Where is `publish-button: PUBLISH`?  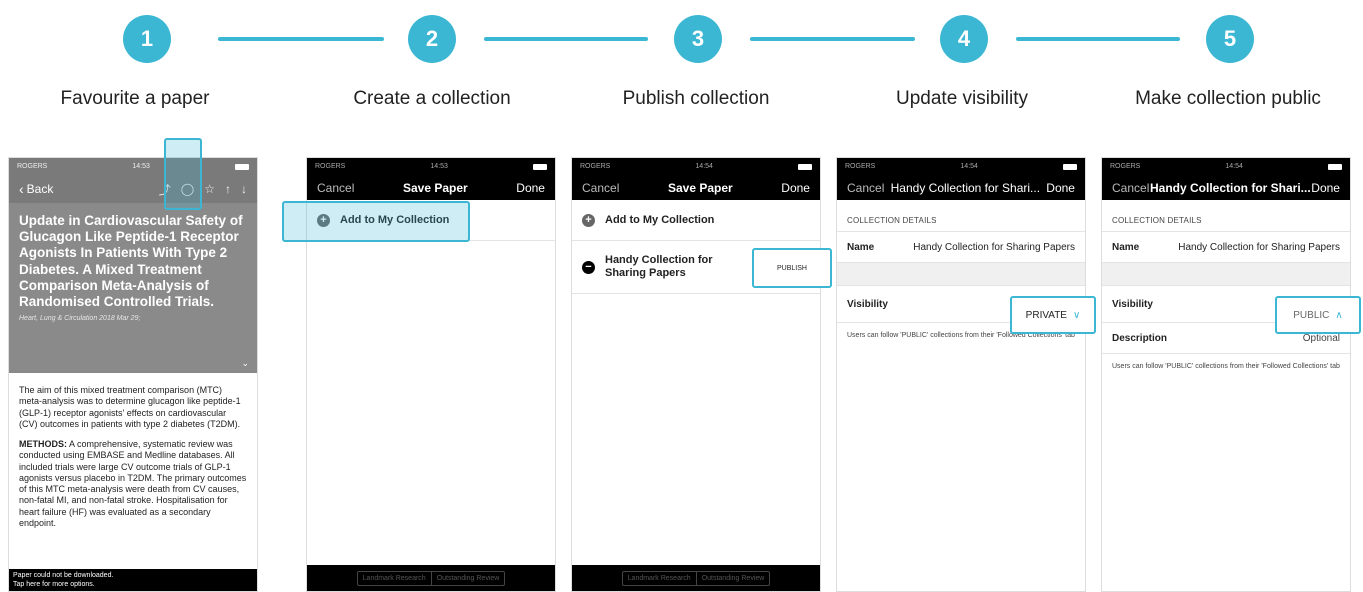 publish-button: PUBLISH is located at coordinates (792, 268).